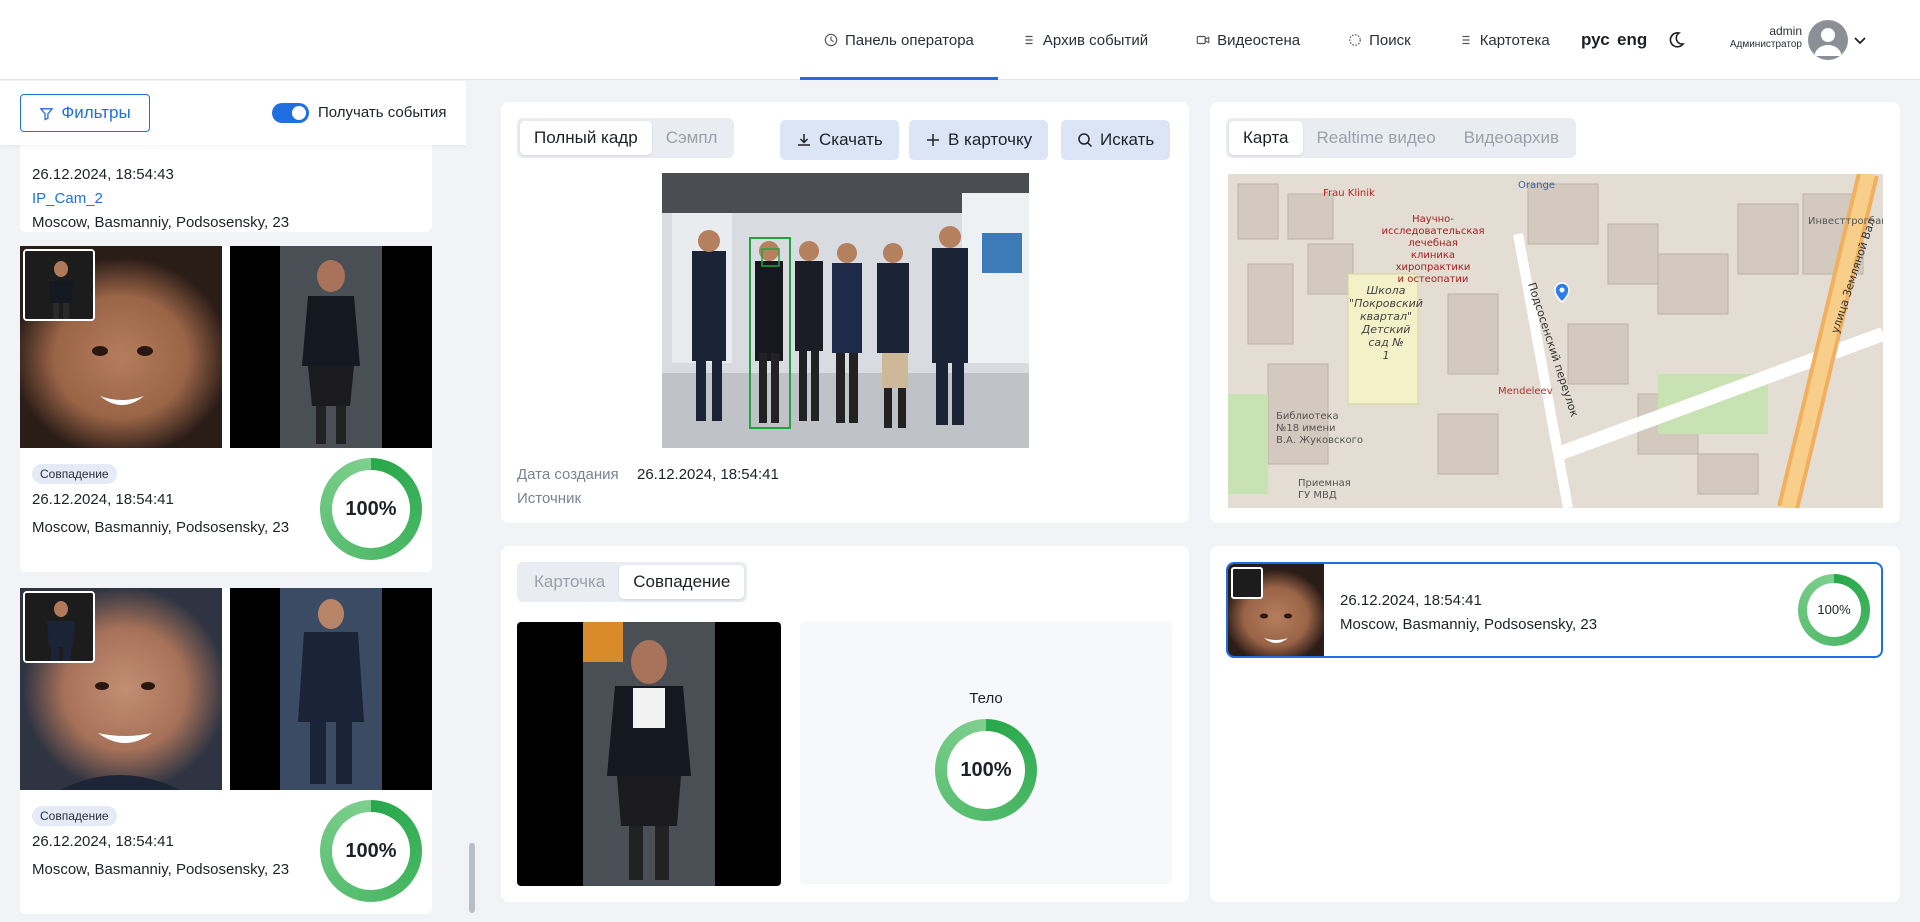 This screenshot has width=1920, height=922. I want to click on svg-text: ГУ МВД, so click(1317, 495).